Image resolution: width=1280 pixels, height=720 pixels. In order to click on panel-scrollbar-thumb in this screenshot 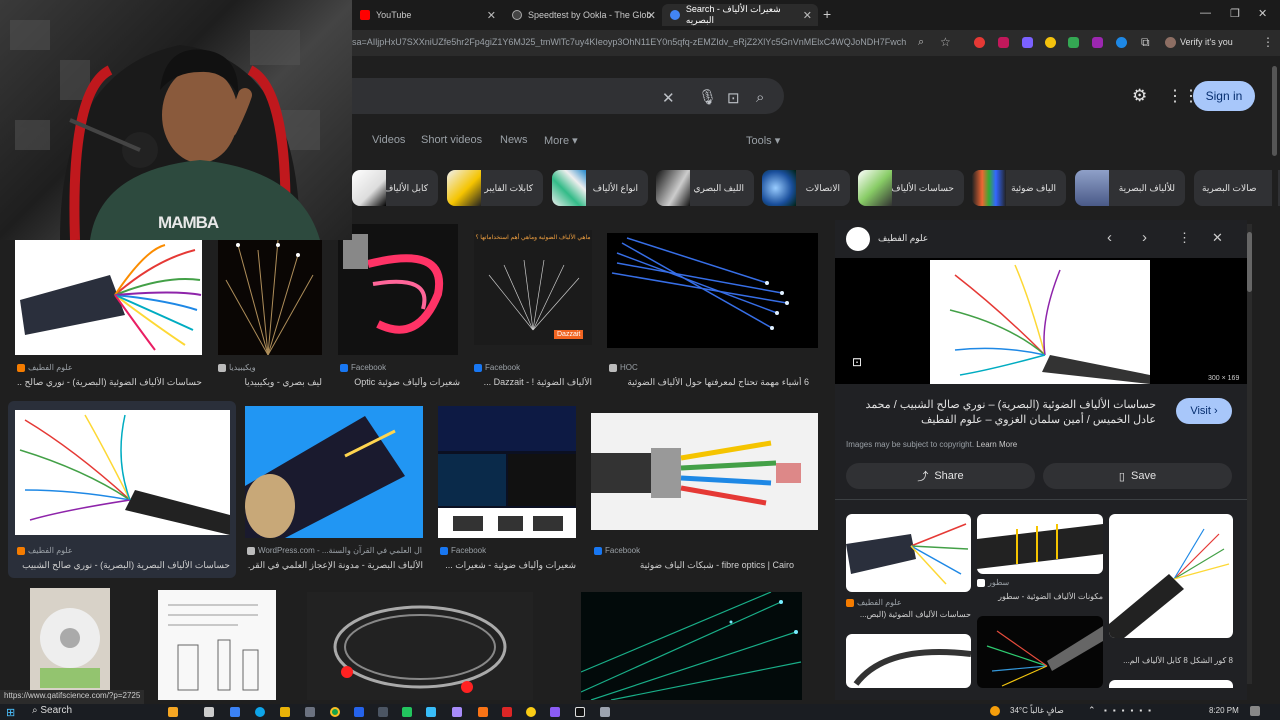, I will do `click(1249, 262)`.